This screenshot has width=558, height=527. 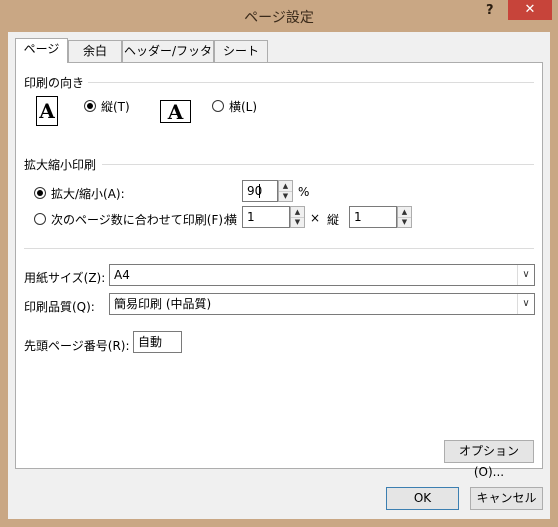 What do you see at coordinates (279, 248) in the screenshot?
I see `section-divider` at bounding box center [279, 248].